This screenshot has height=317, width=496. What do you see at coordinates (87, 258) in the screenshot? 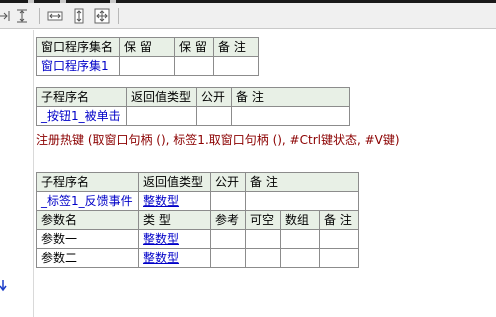
I see `param-name-cell: 参数二` at bounding box center [87, 258].